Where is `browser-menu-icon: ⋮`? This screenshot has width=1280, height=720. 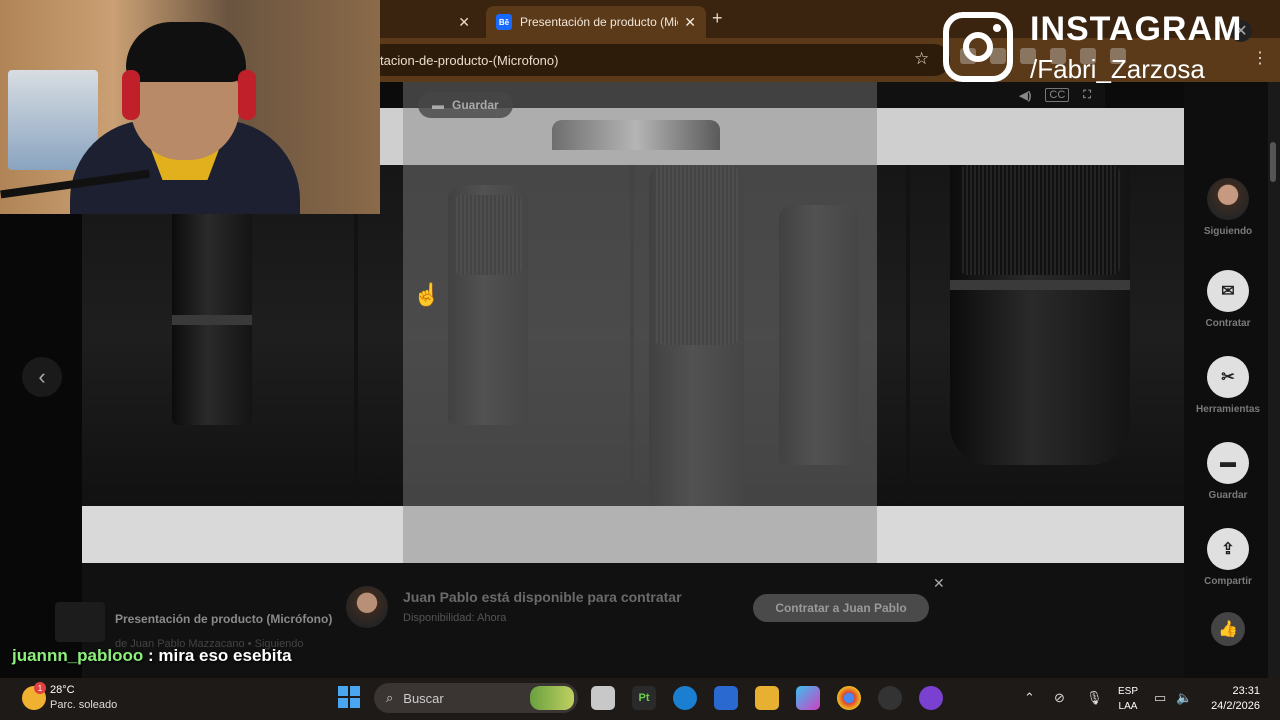
browser-menu-icon: ⋮ is located at coordinates (1260, 58).